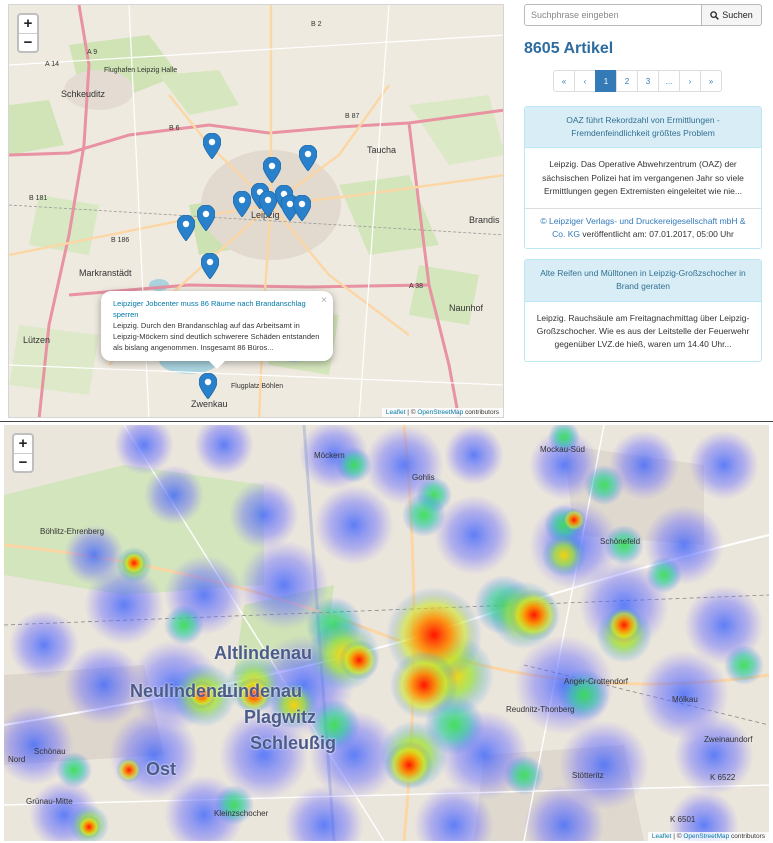 The image size is (773, 843). Describe the element at coordinates (52, 64) in the screenshot. I see `road-label-a14: A 14` at that location.